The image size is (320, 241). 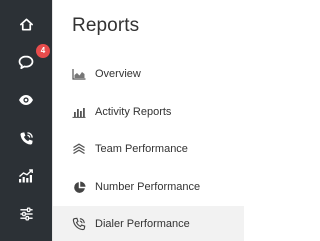 I want to click on menu-item-number-performance: Number Performance, so click(x=148, y=187).